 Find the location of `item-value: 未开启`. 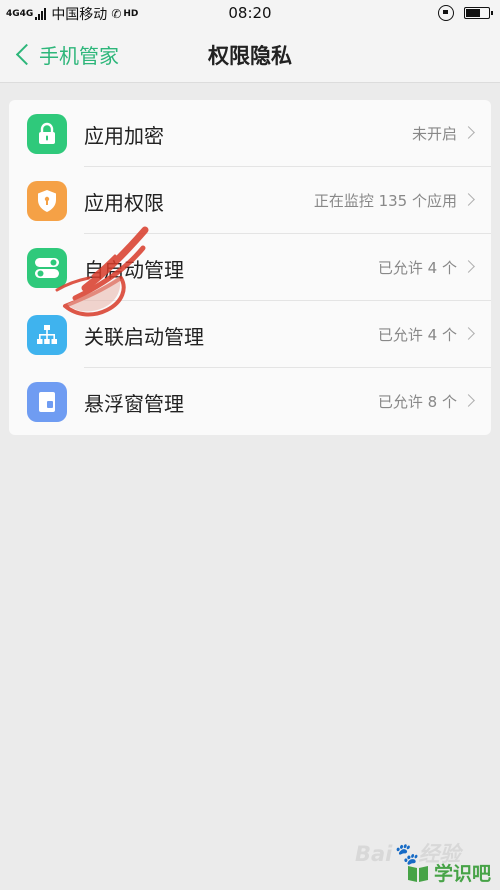

item-value: 未开启 is located at coordinates (434, 134).